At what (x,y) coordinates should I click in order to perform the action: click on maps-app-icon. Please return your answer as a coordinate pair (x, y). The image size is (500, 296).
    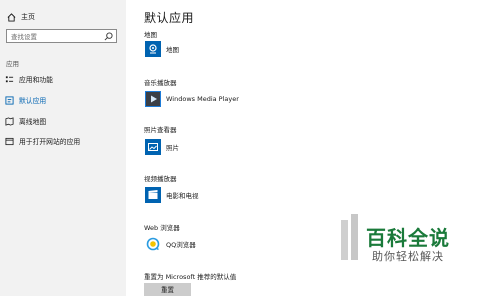
    Looking at the image, I should click on (153, 49).